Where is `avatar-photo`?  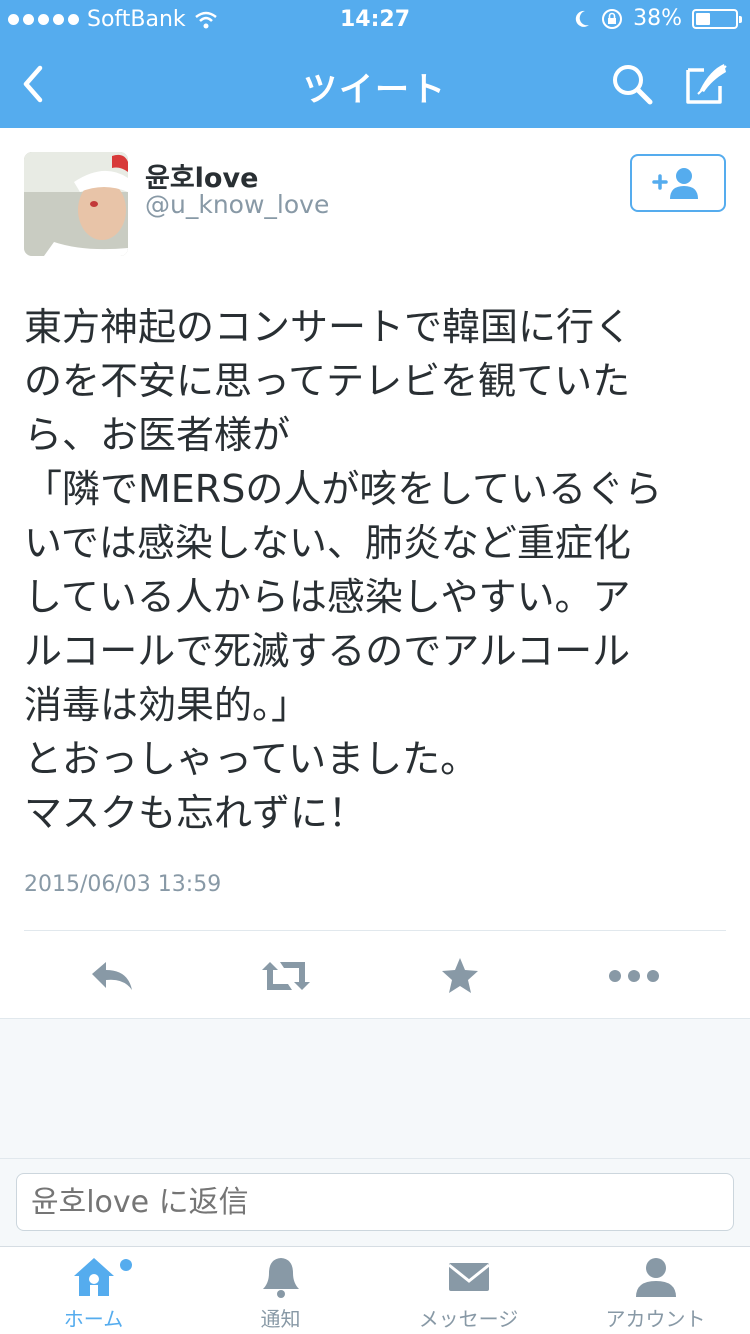 avatar-photo is located at coordinates (76, 204).